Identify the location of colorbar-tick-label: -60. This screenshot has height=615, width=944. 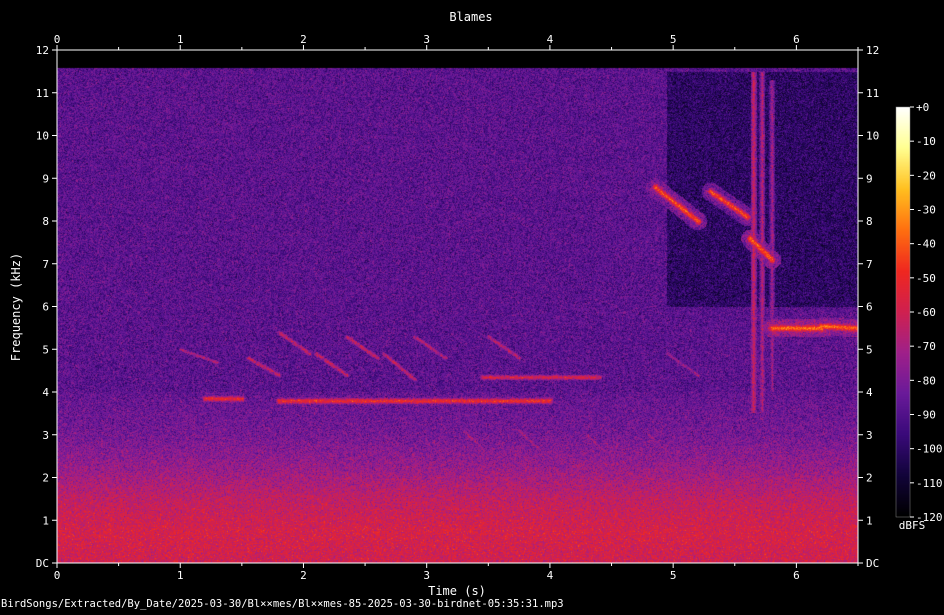
(926, 312).